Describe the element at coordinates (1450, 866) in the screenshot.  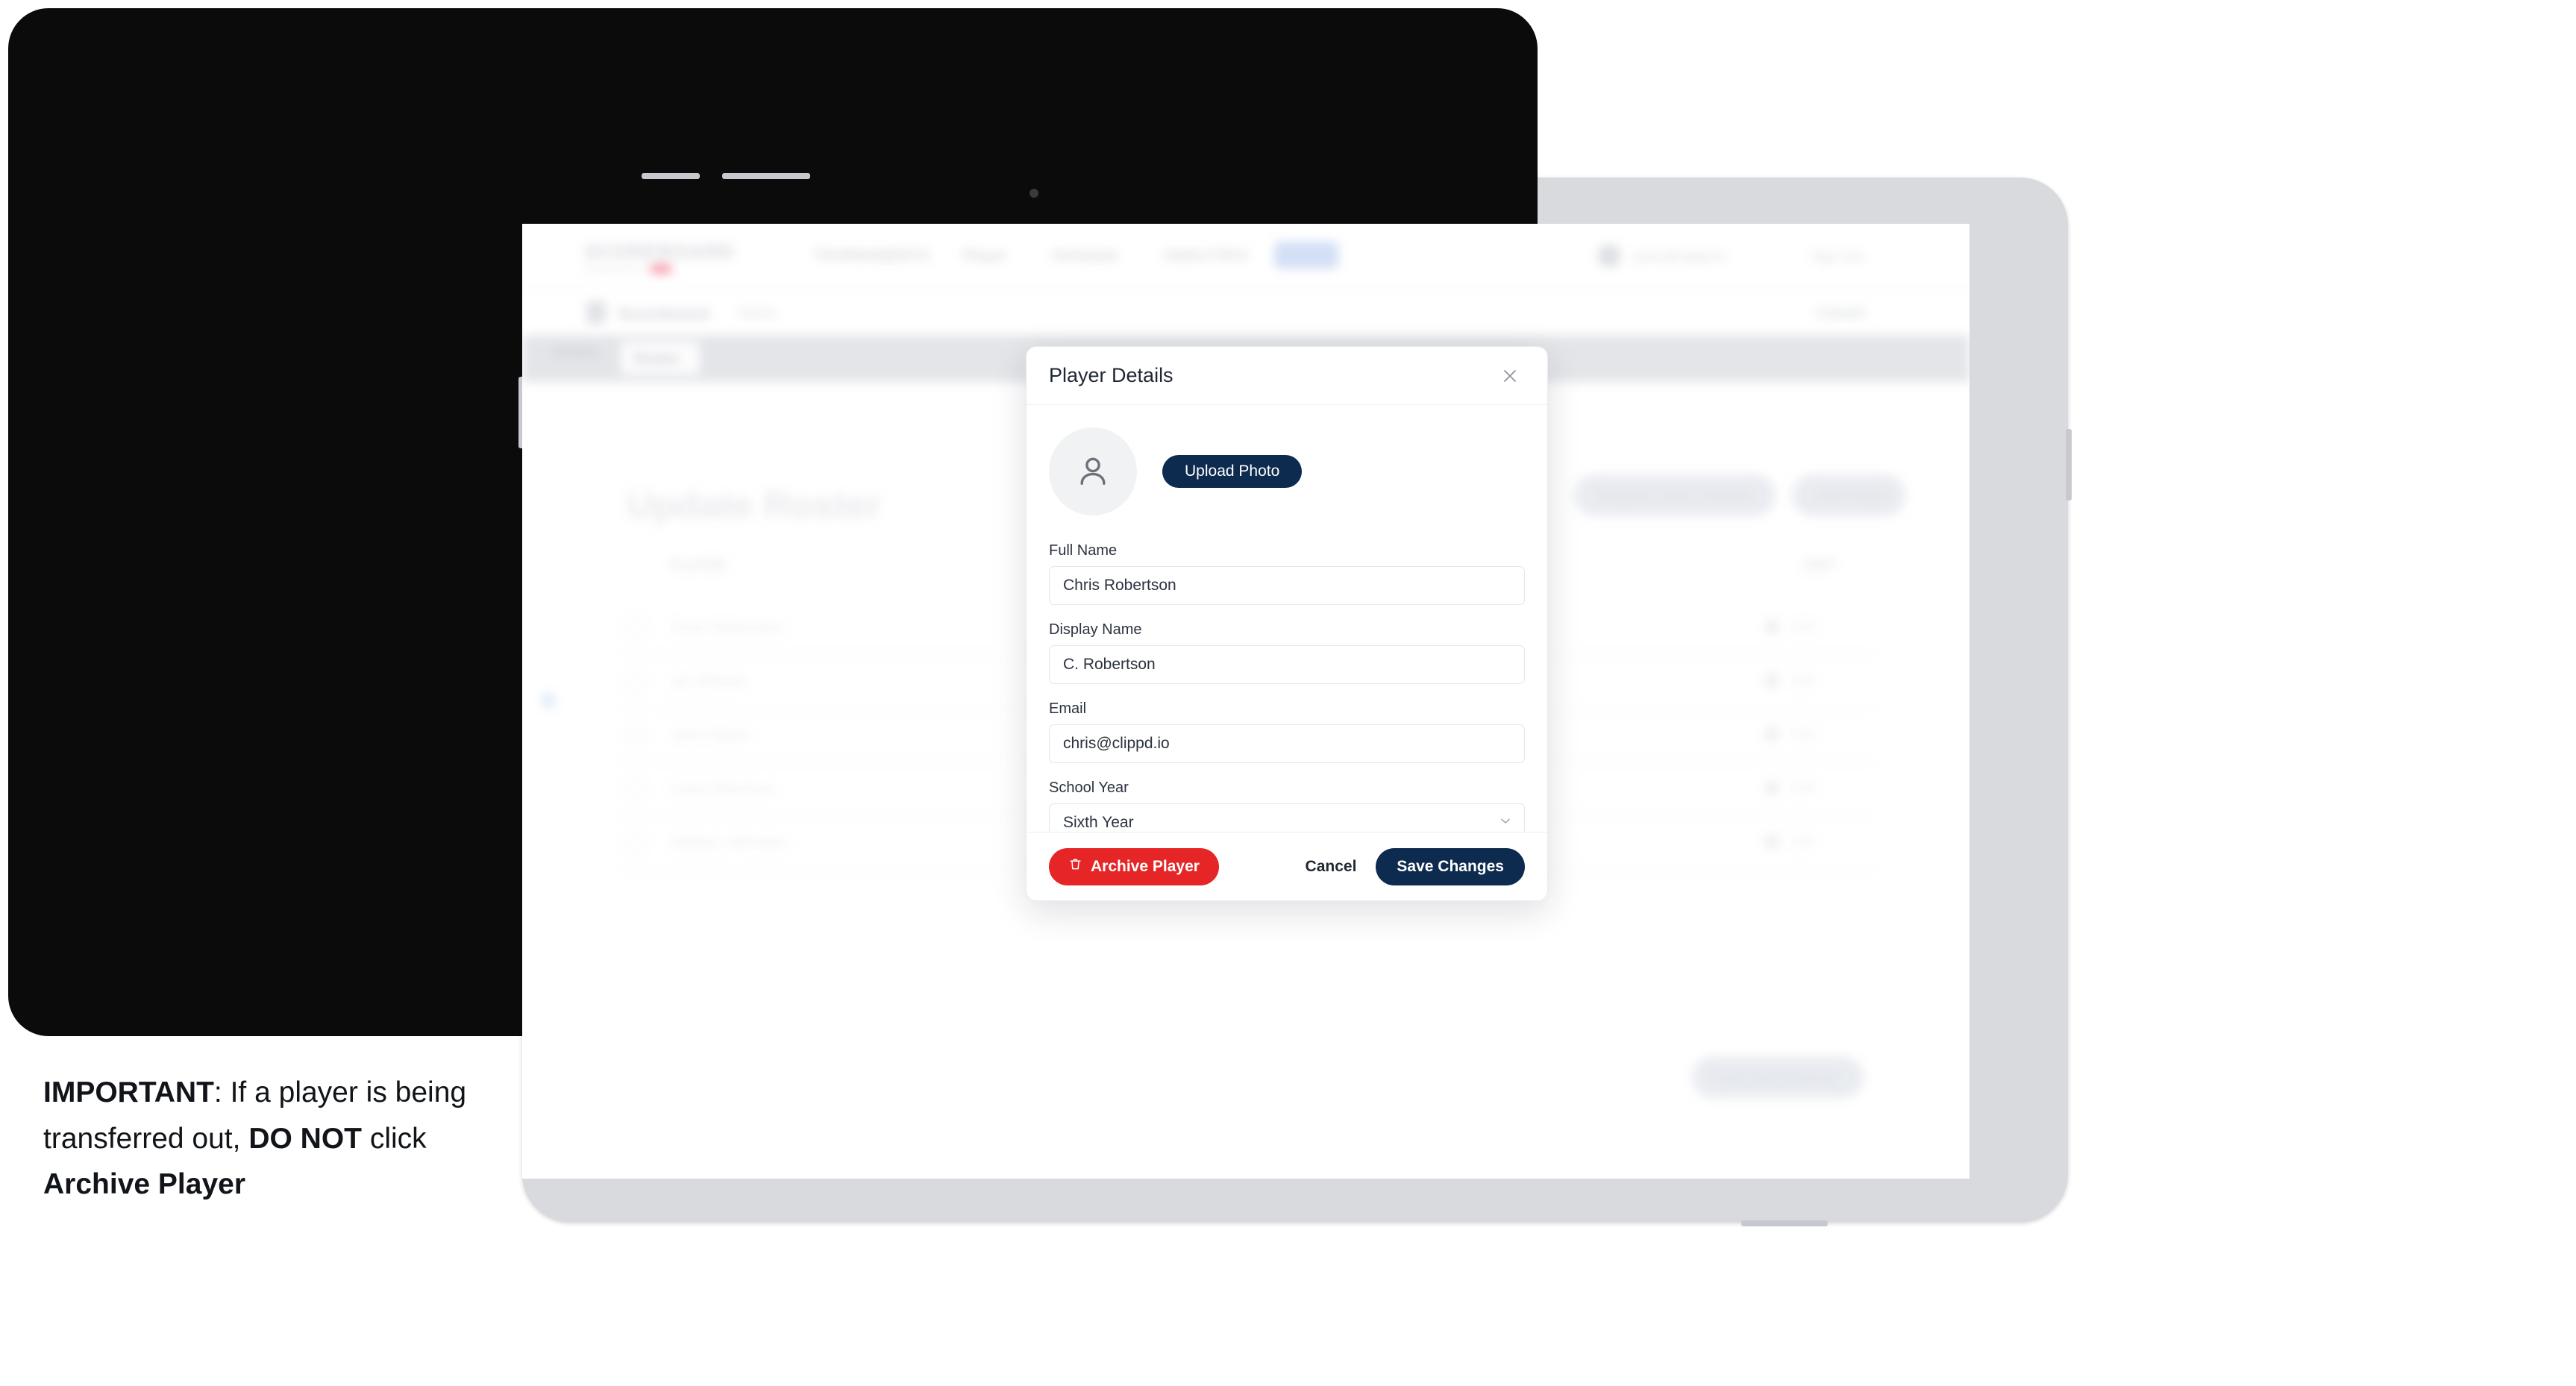
I see `save-changes-button: Save Changes` at that location.